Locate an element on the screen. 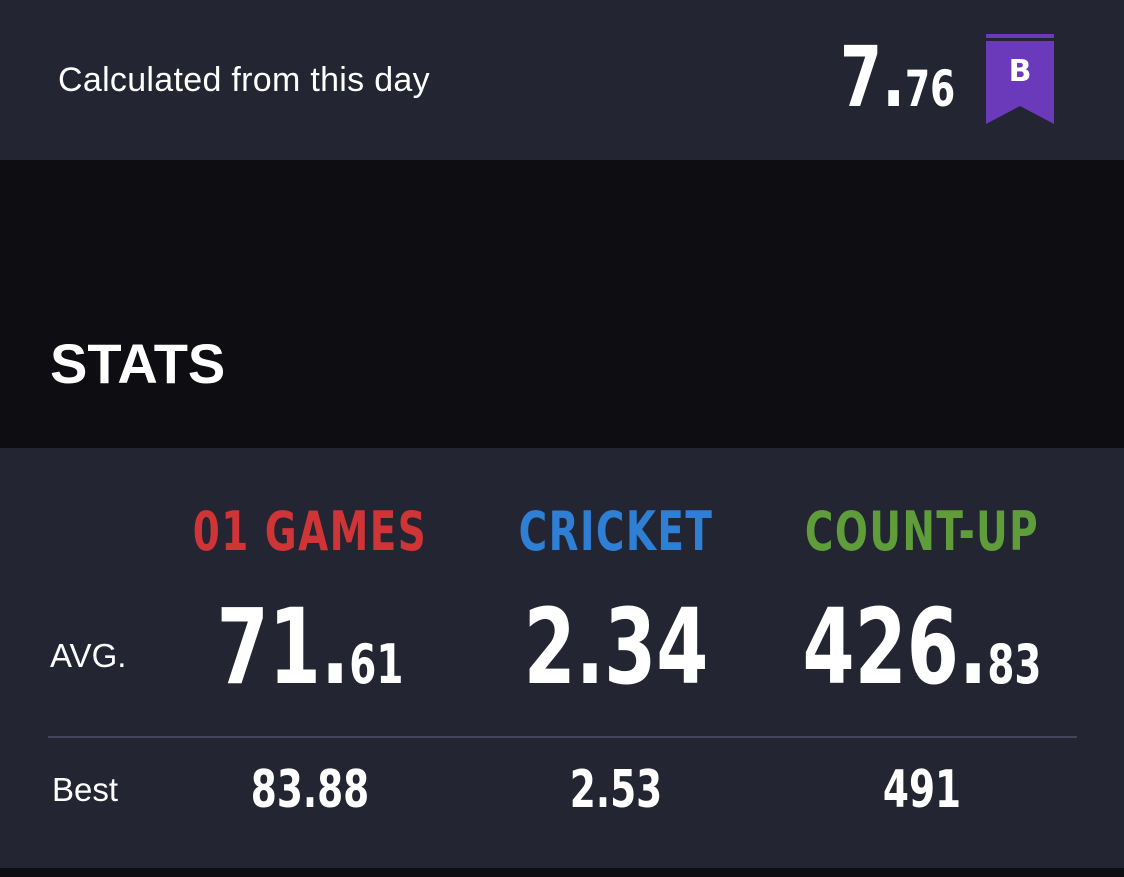 This screenshot has width=1124, height=877. column-header-01-games: 01 GAMES is located at coordinates (310, 531).